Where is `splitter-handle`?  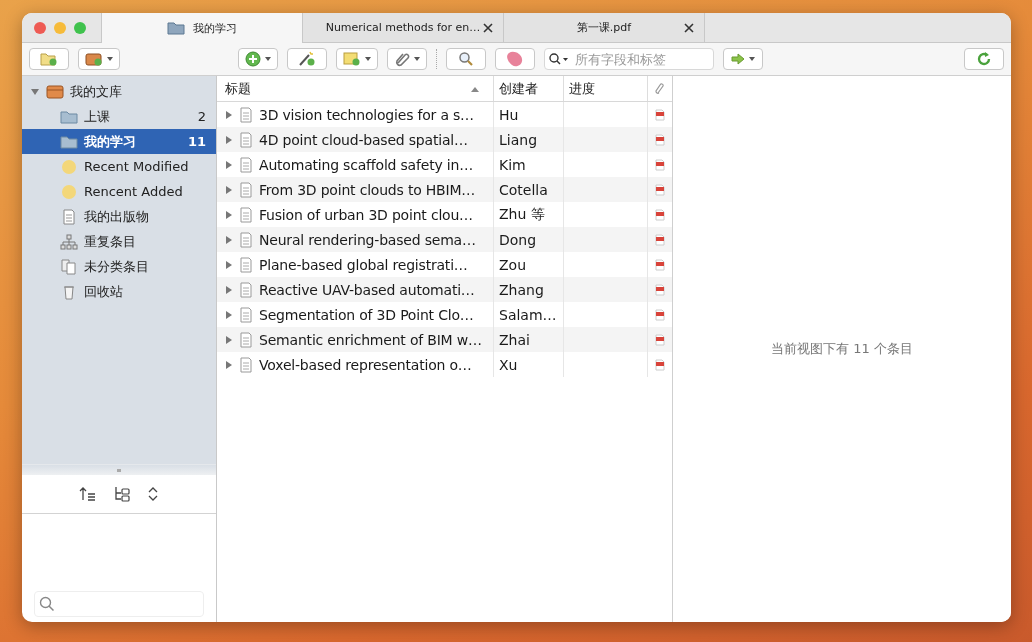 splitter-handle is located at coordinates (119, 469).